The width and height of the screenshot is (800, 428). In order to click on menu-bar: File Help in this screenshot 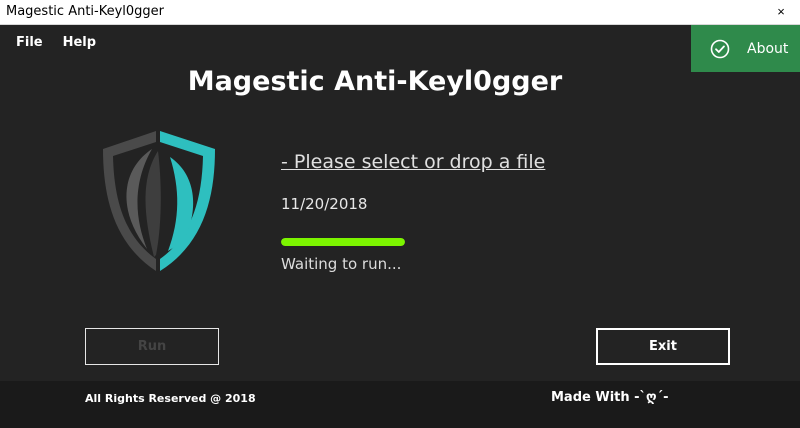, I will do `click(56, 42)`.